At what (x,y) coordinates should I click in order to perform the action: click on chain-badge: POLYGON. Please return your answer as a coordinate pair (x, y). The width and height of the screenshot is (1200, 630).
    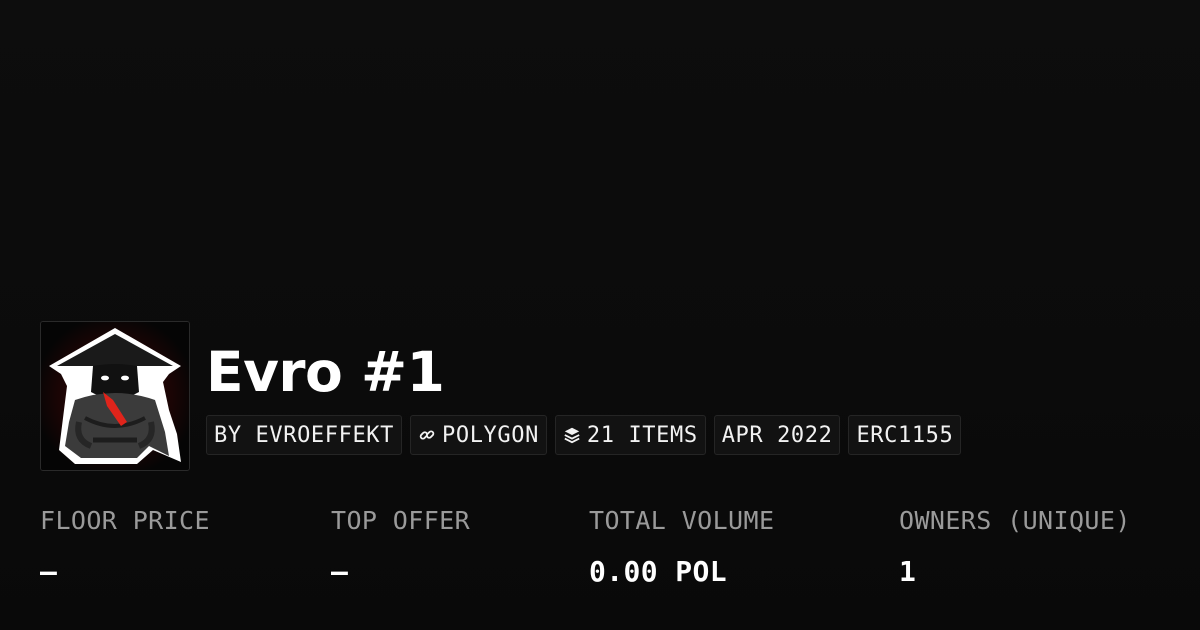
    Looking at the image, I should click on (478, 435).